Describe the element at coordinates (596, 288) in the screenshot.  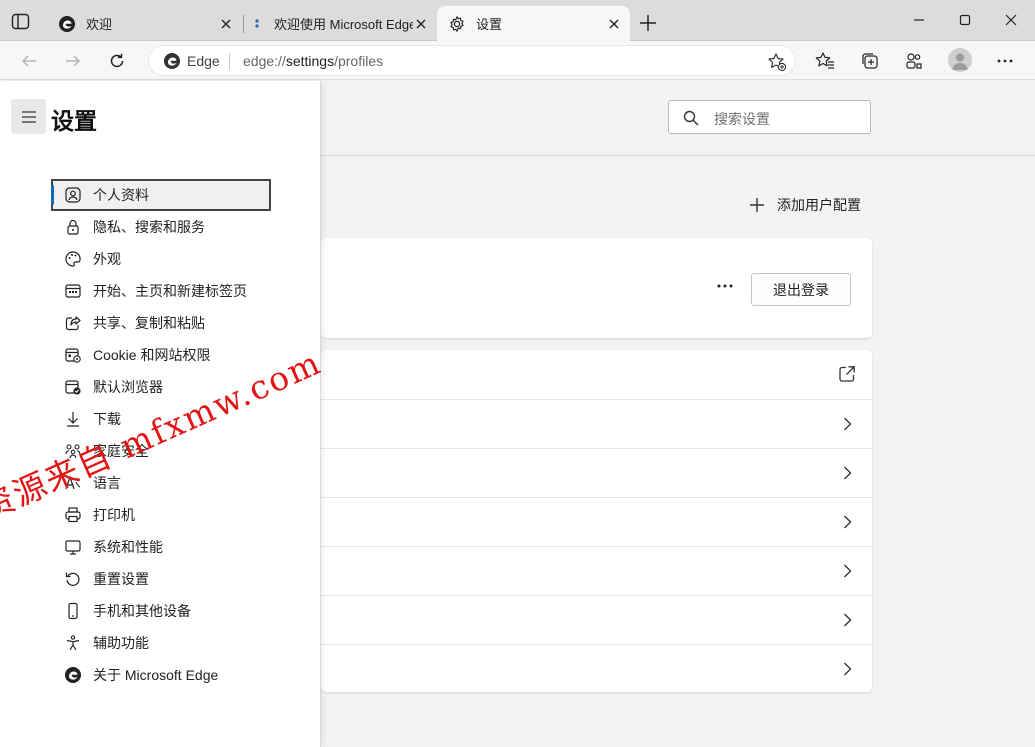
I see `profile-card: 退出登录` at that location.